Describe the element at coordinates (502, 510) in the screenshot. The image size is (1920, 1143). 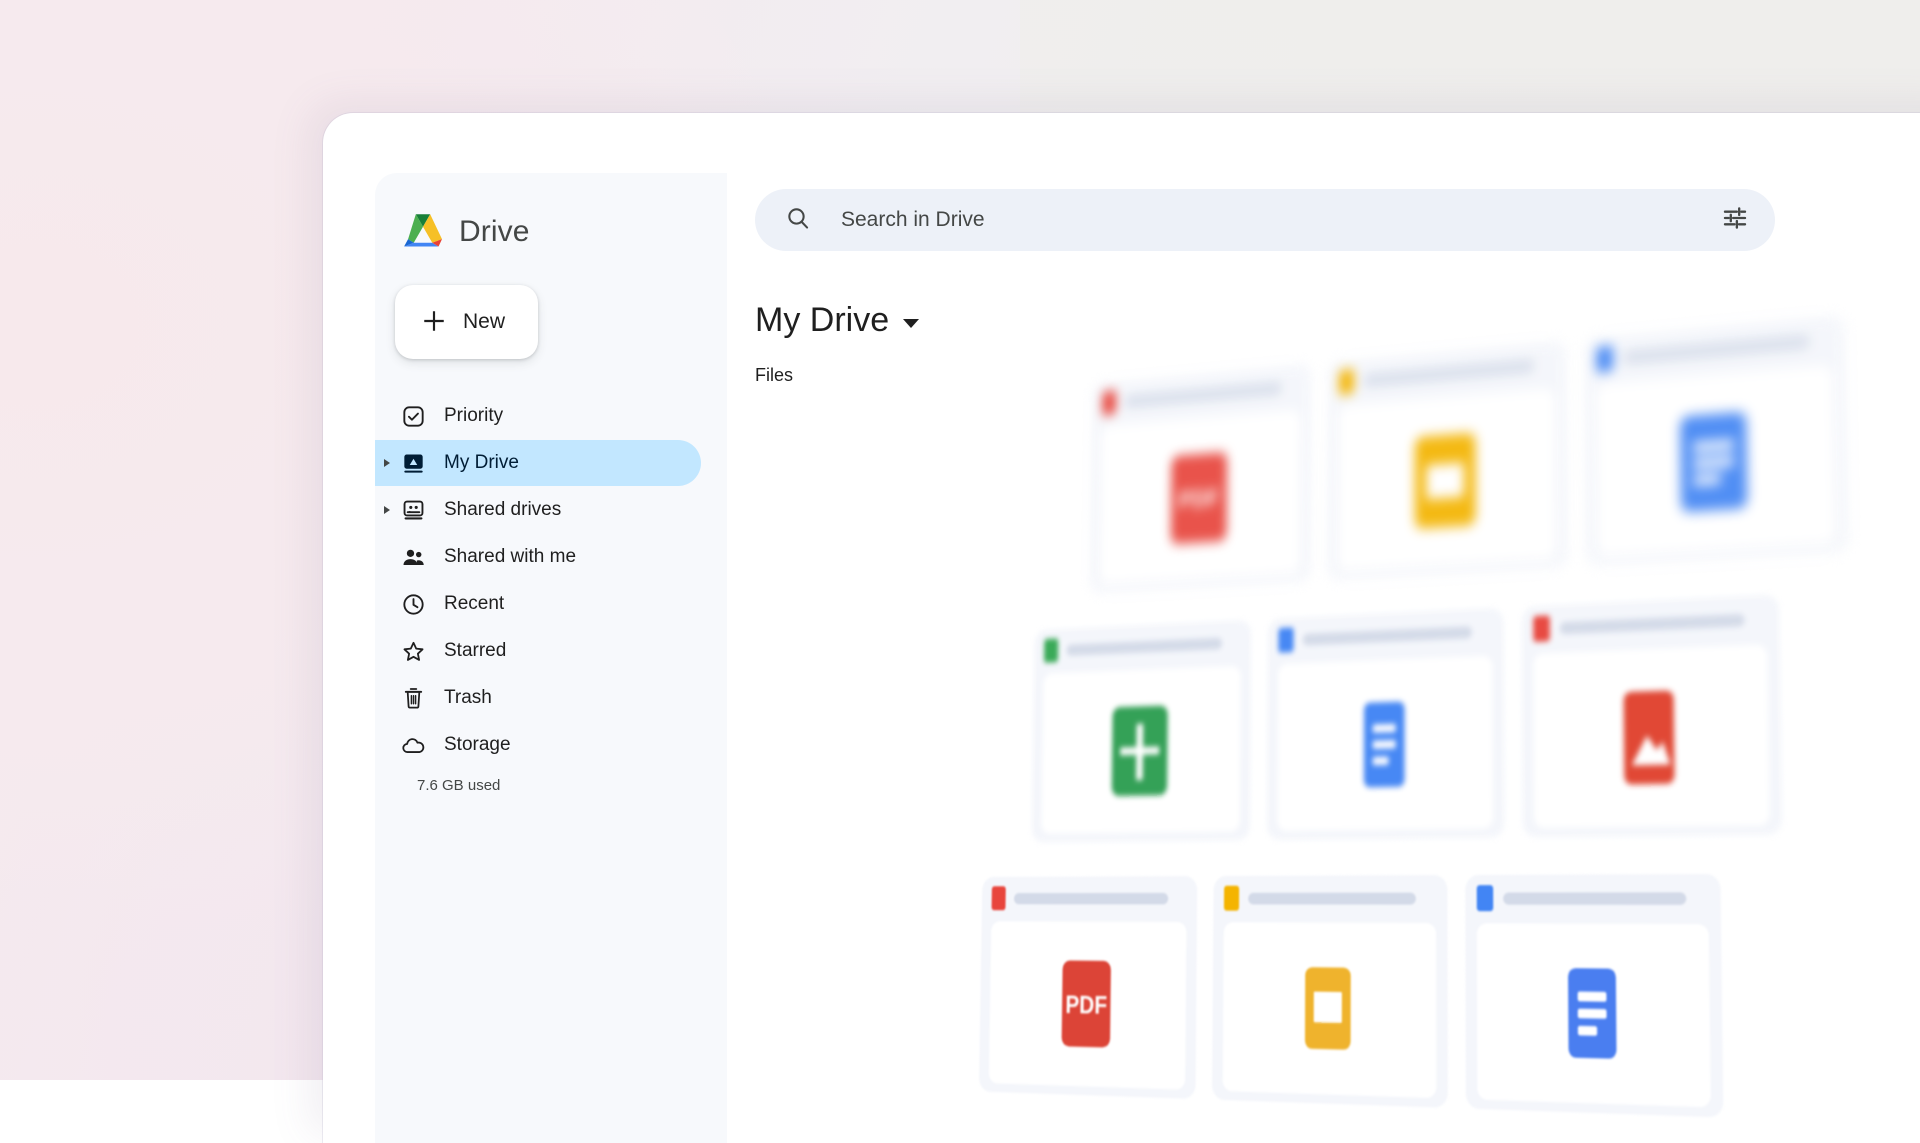
I see `sidebar-item-label: Shared drives` at that location.